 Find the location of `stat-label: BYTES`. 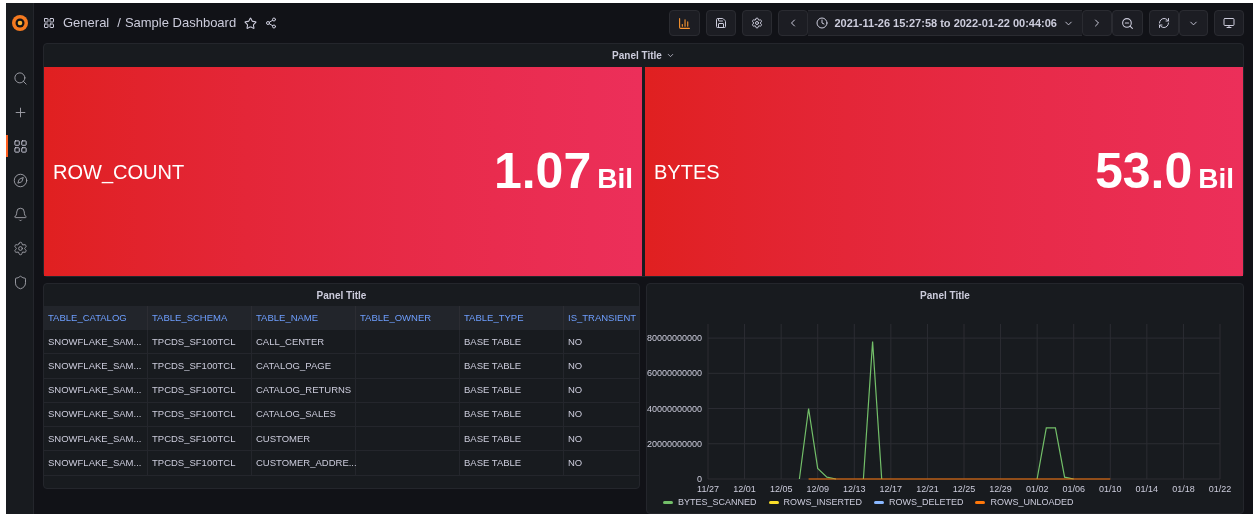

stat-label: BYTES is located at coordinates (687, 172).